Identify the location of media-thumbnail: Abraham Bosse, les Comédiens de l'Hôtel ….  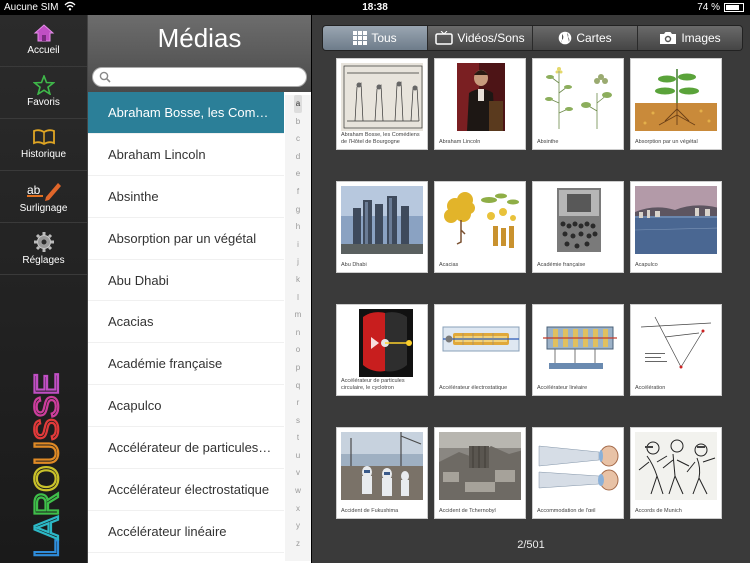
(382, 104).